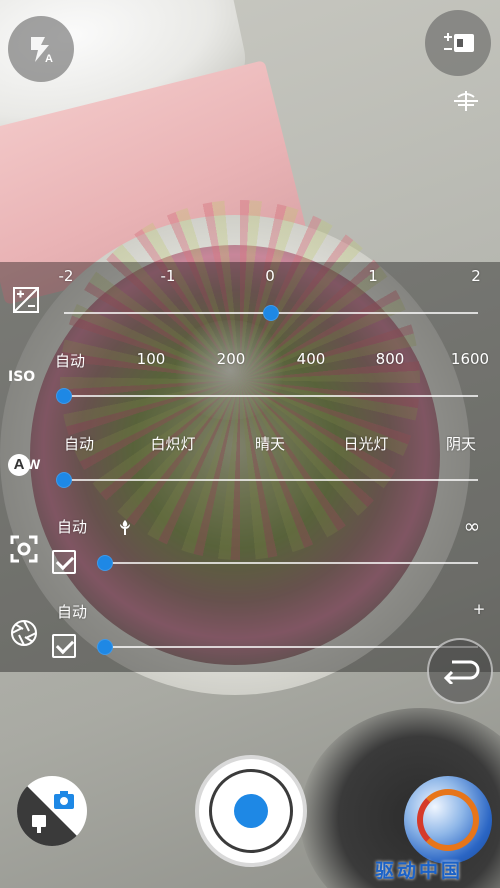 This screenshot has width=500, height=888. I want to click on shutter-button, so click(251, 811).